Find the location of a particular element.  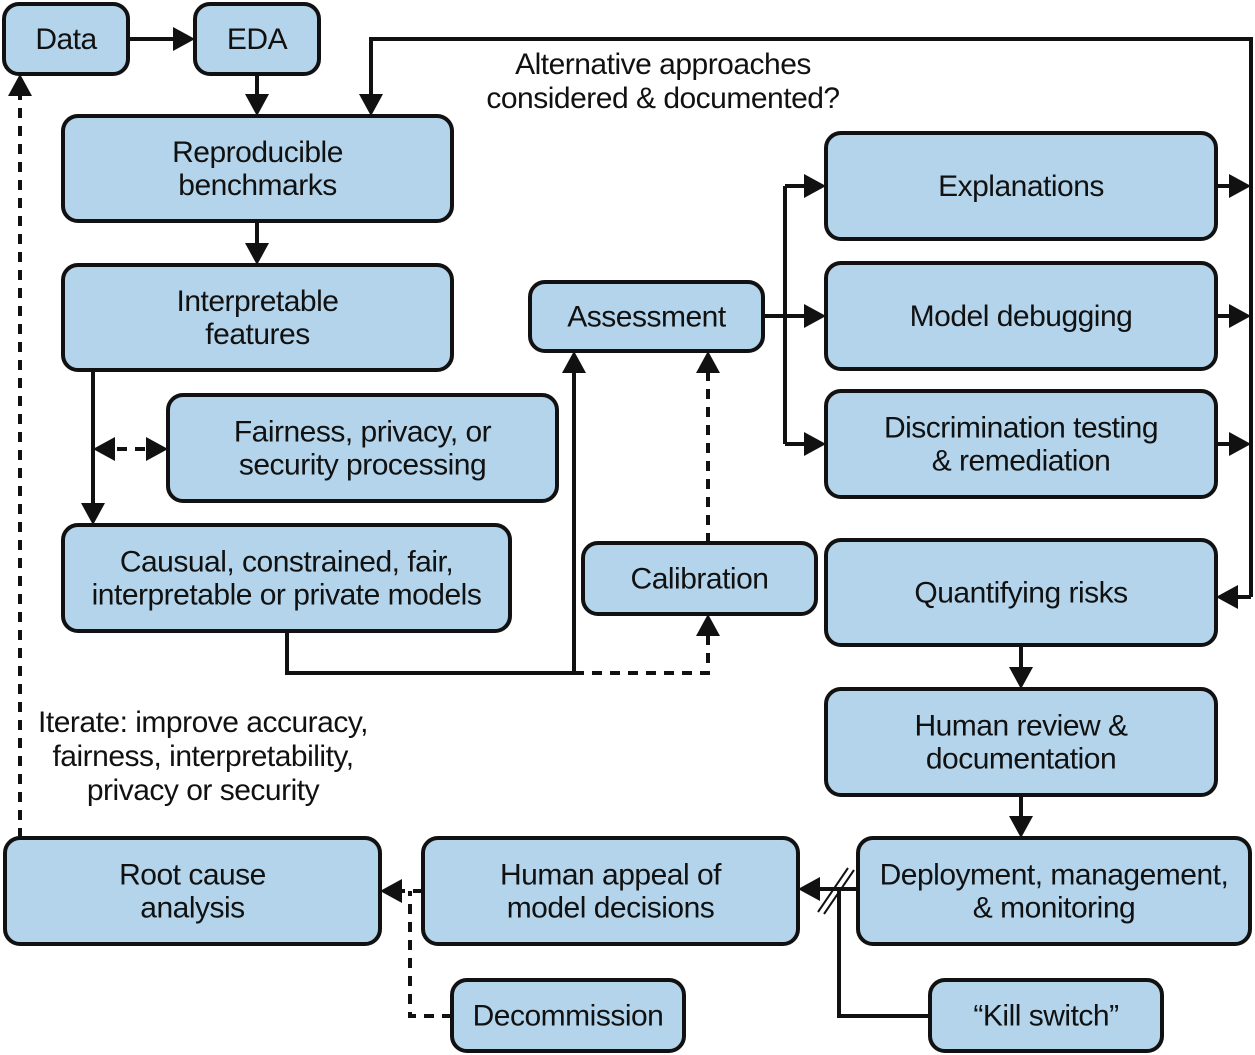

node-label: documentation is located at coordinates (1021, 759).